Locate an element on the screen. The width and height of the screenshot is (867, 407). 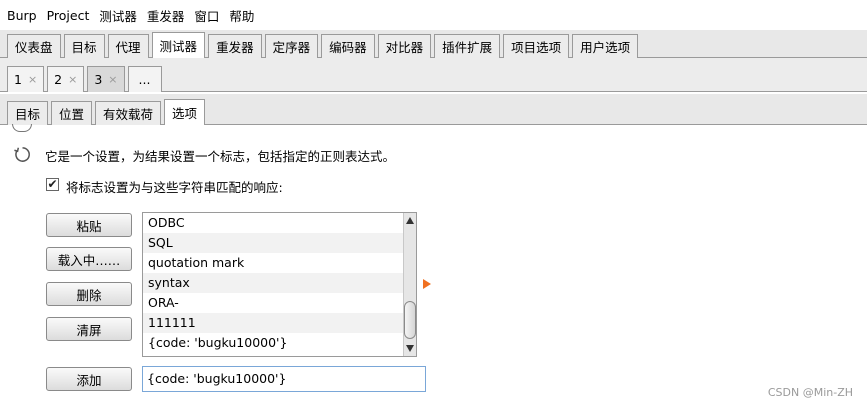
clear-button: 清屏 is located at coordinates (89, 329).